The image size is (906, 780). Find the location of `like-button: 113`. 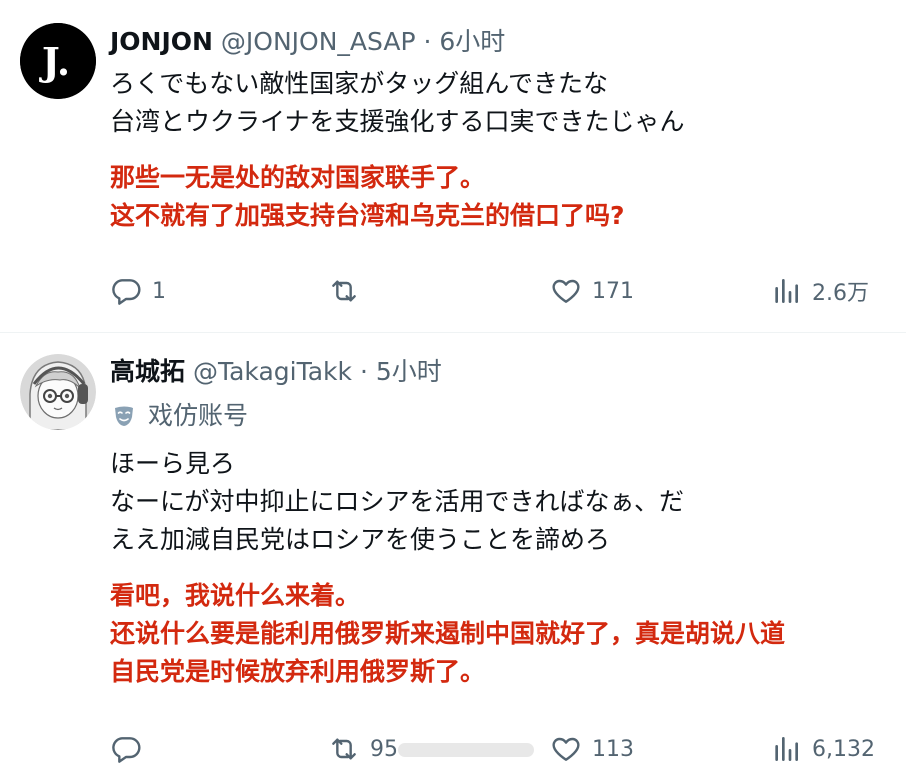

like-button: 113 is located at coordinates (592, 749).